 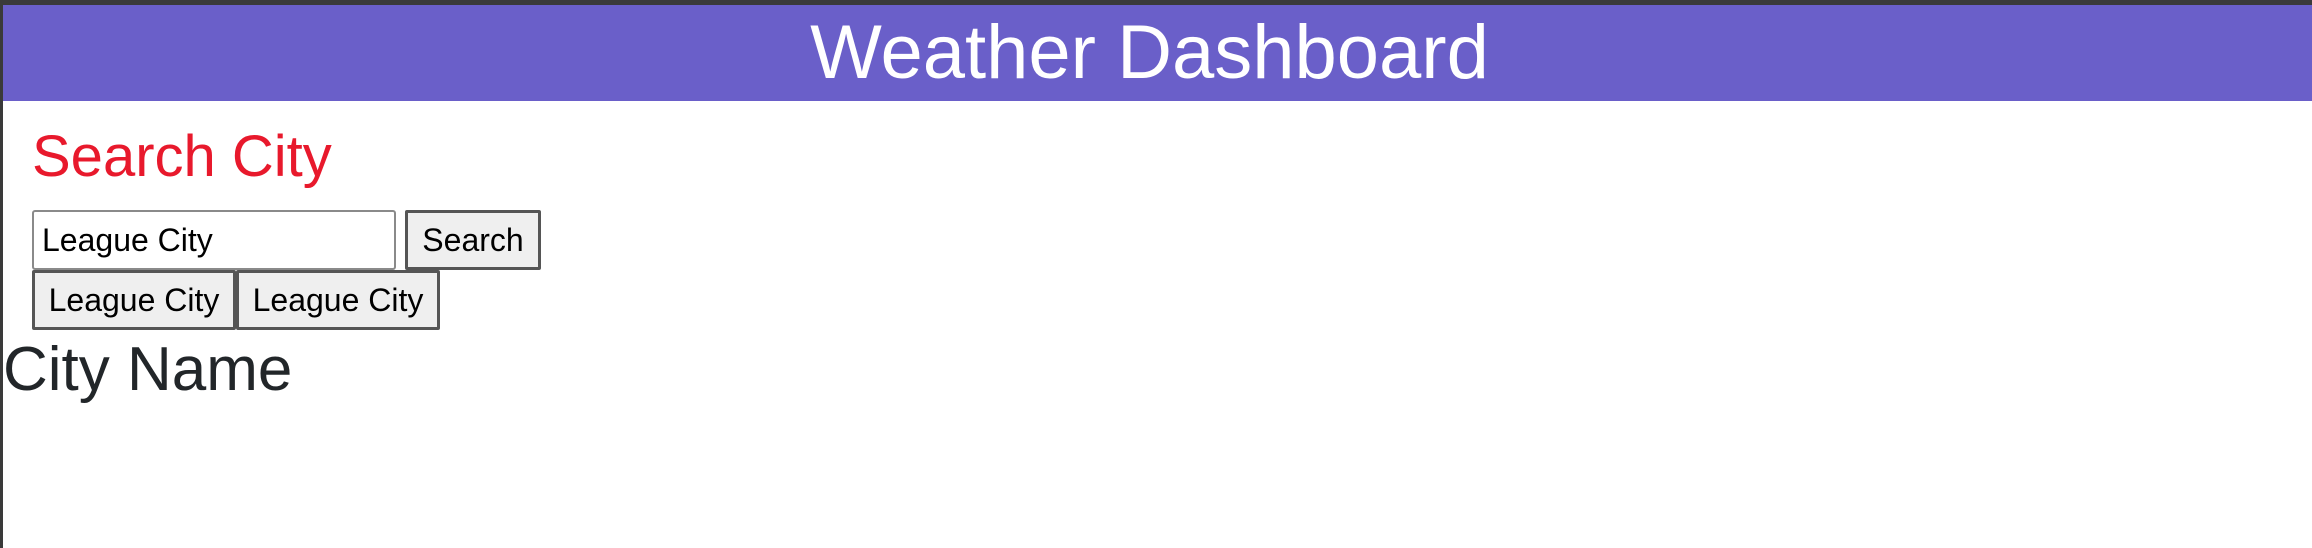 What do you see at coordinates (473, 240) in the screenshot?
I see `search-button: Search` at bounding box center [473, 240].